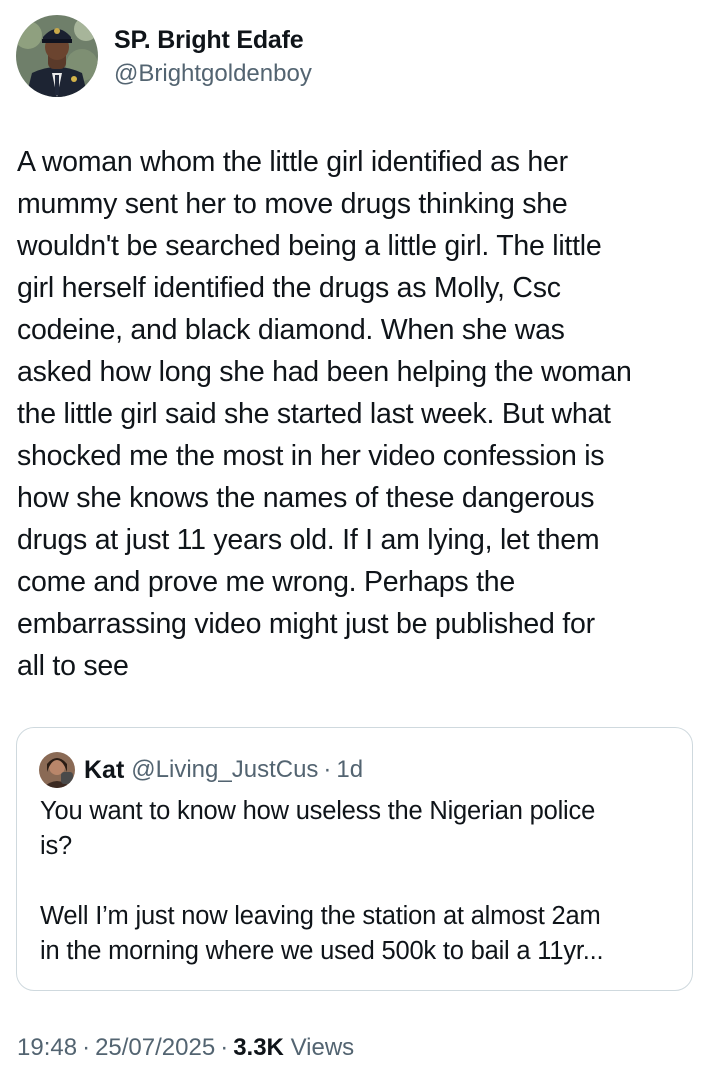 The width and height of the screenshot is (711, 1080). I want to click on quoted-author-name: Kat, so click(104, 770).